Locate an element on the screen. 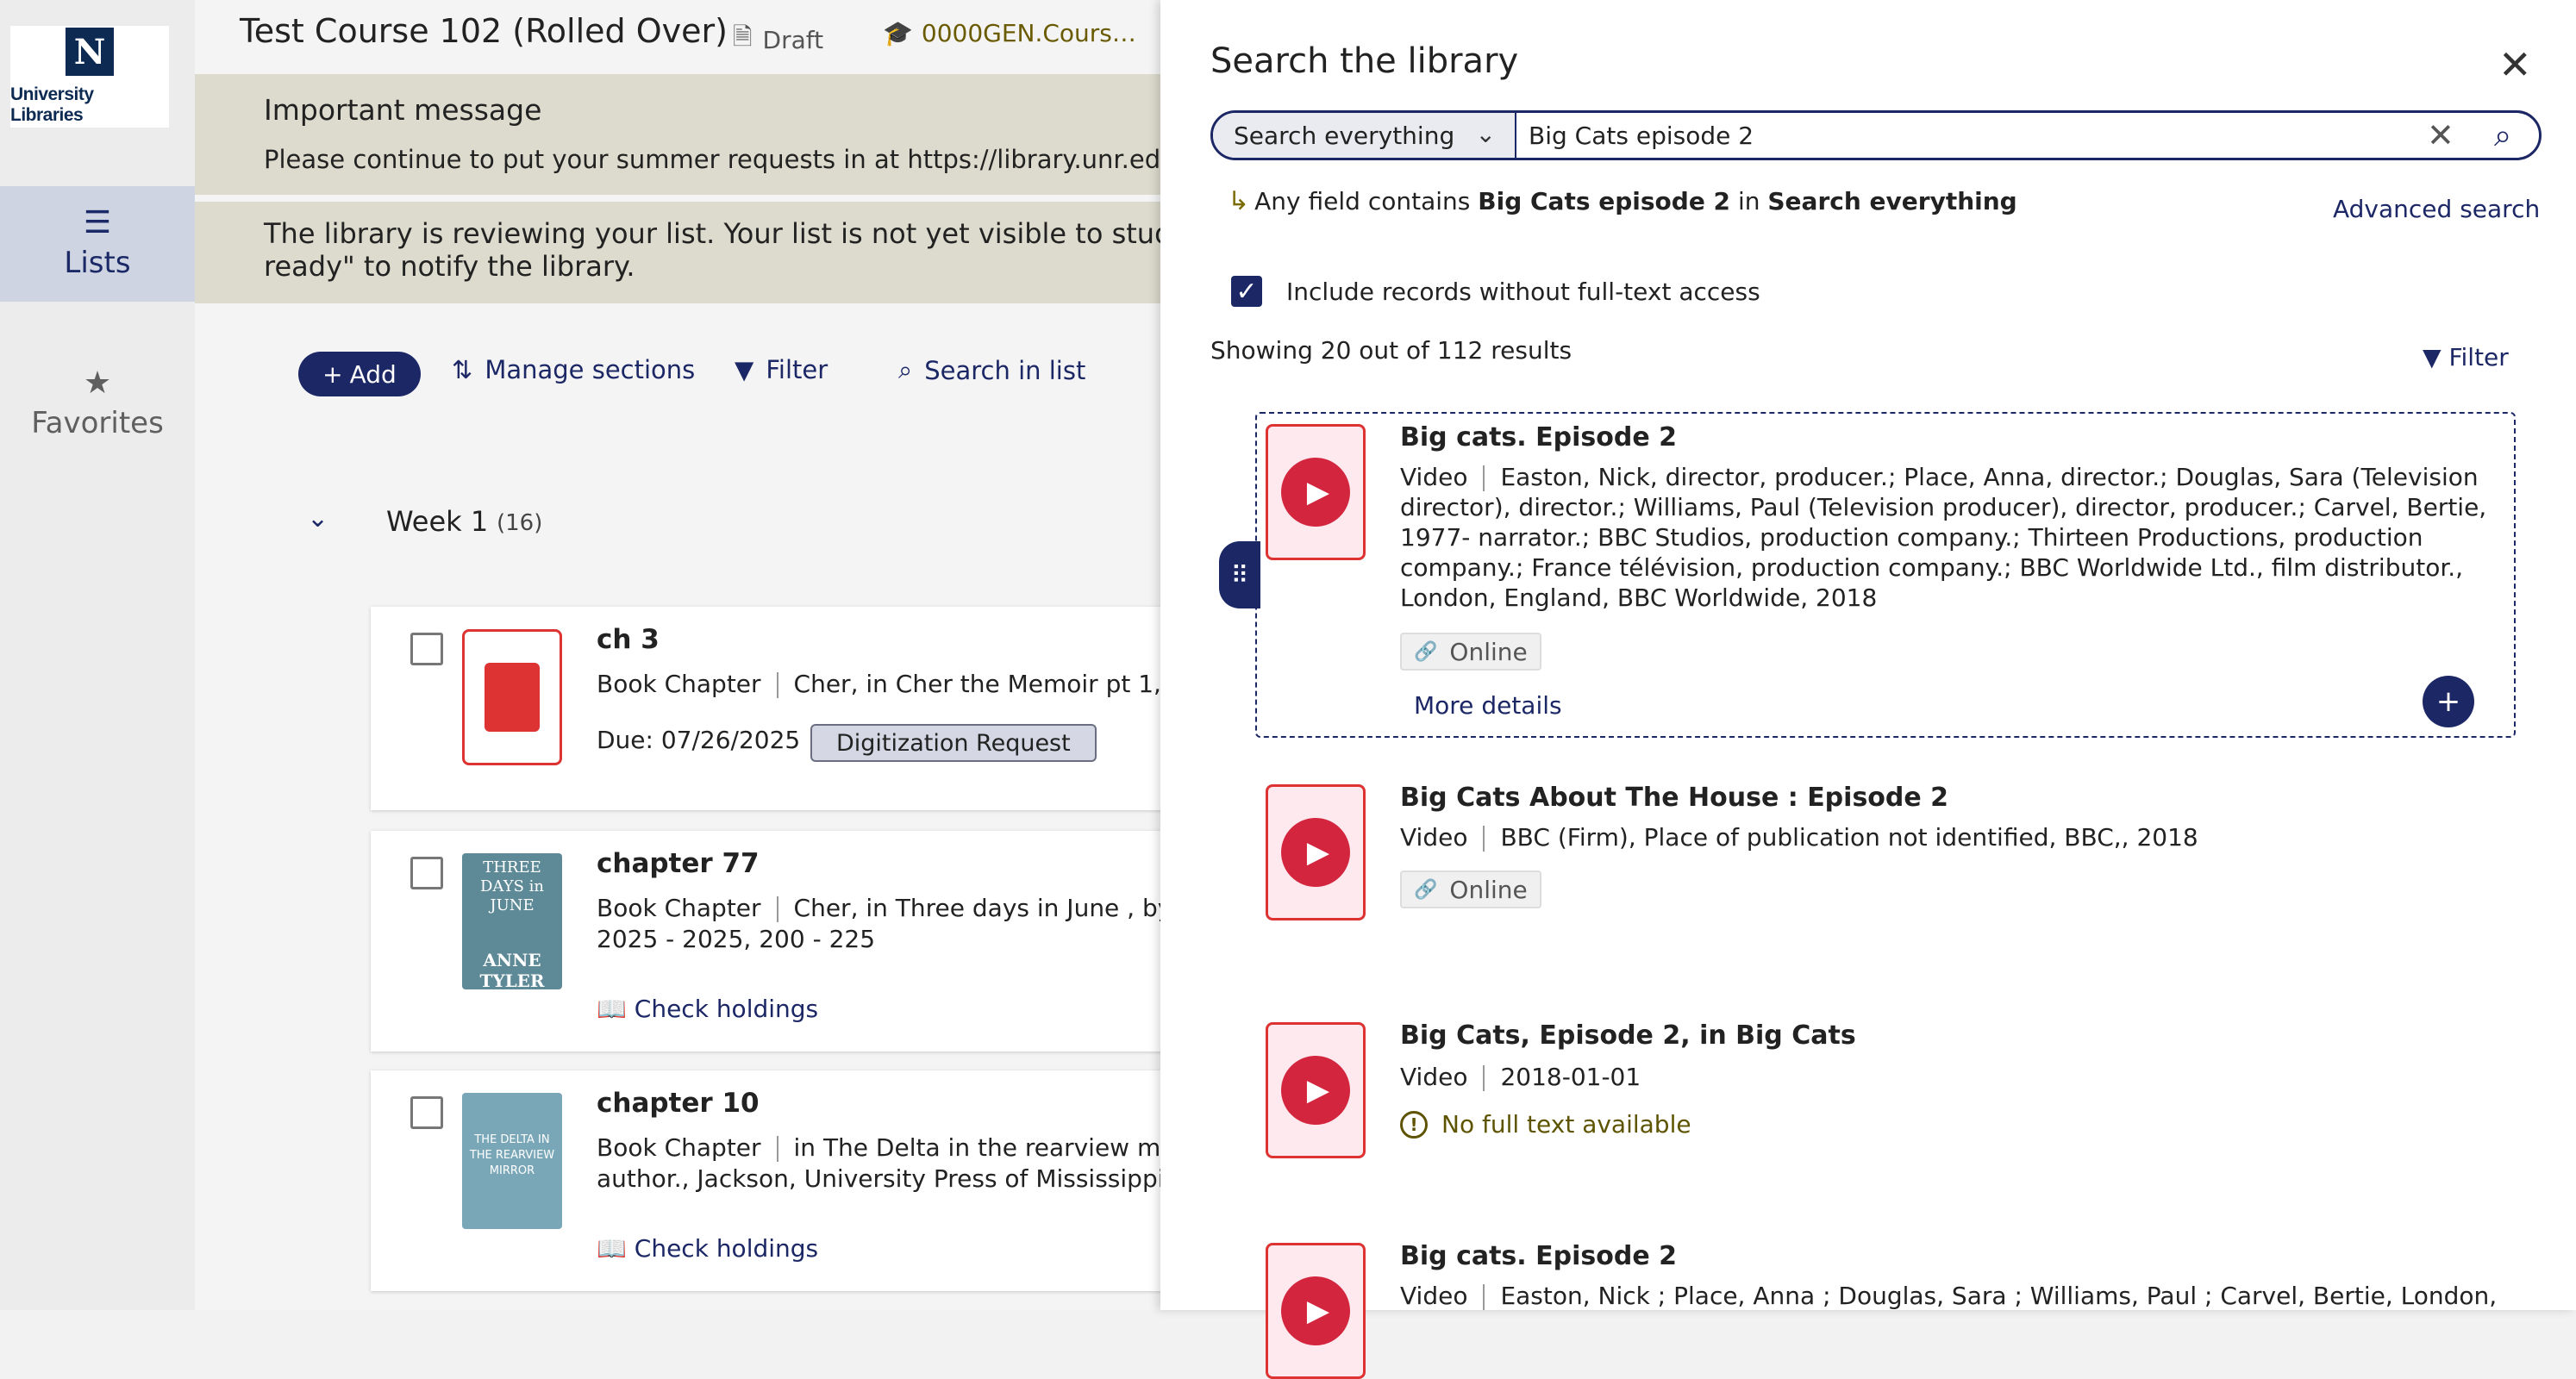 This screenshot has height=1379, width=2576. section-title: Week 1 is located at coordinates (437, 521).